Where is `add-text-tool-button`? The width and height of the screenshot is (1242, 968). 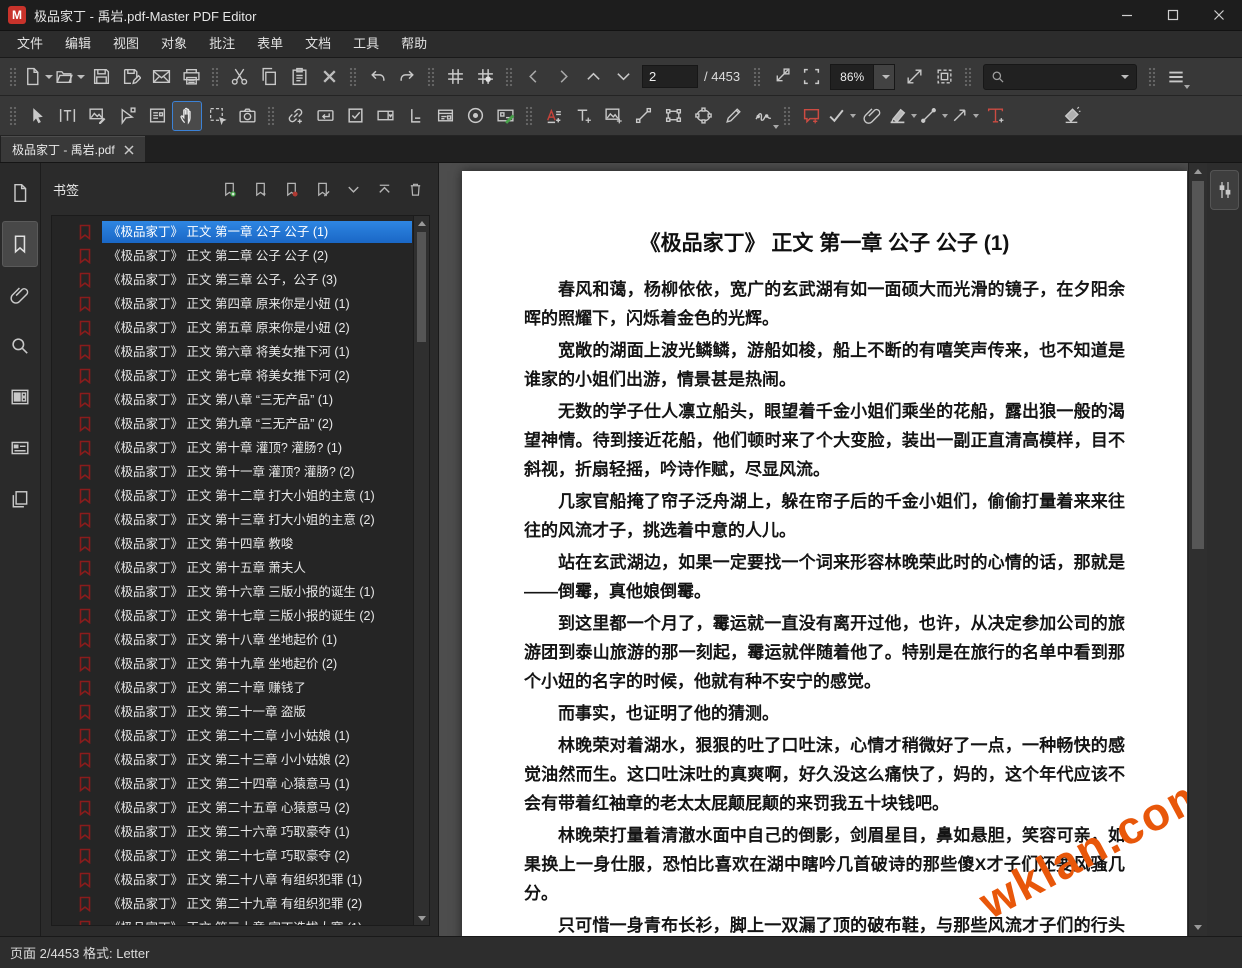 add-text-tool-button is located at coordinates (553, 116).